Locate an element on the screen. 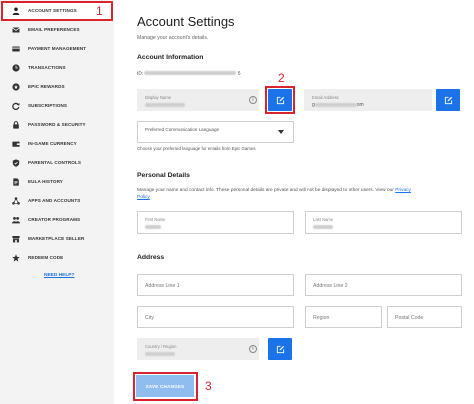 This screenshot has width=474, height=404. link-icon is located at coordinates (16, 200).